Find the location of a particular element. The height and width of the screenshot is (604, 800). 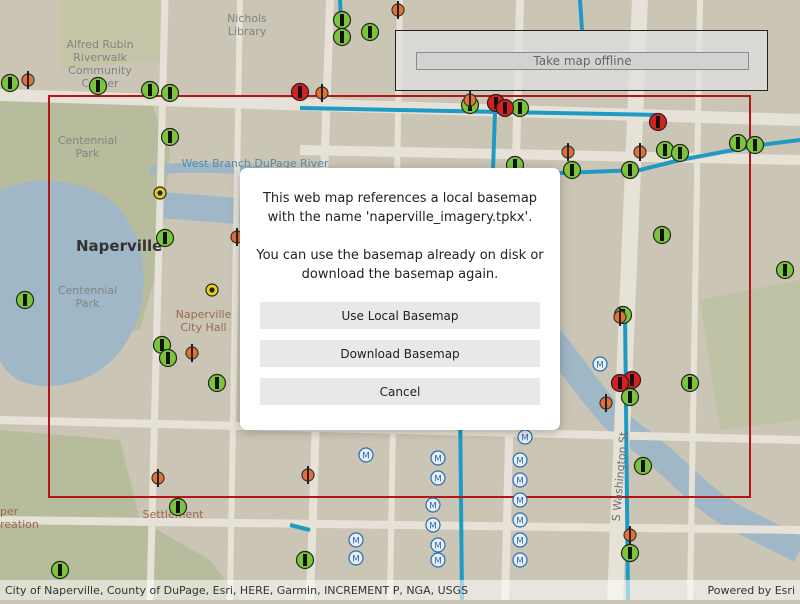

take-map-offline-button: Take map offline is located at coordinates (582, 61).